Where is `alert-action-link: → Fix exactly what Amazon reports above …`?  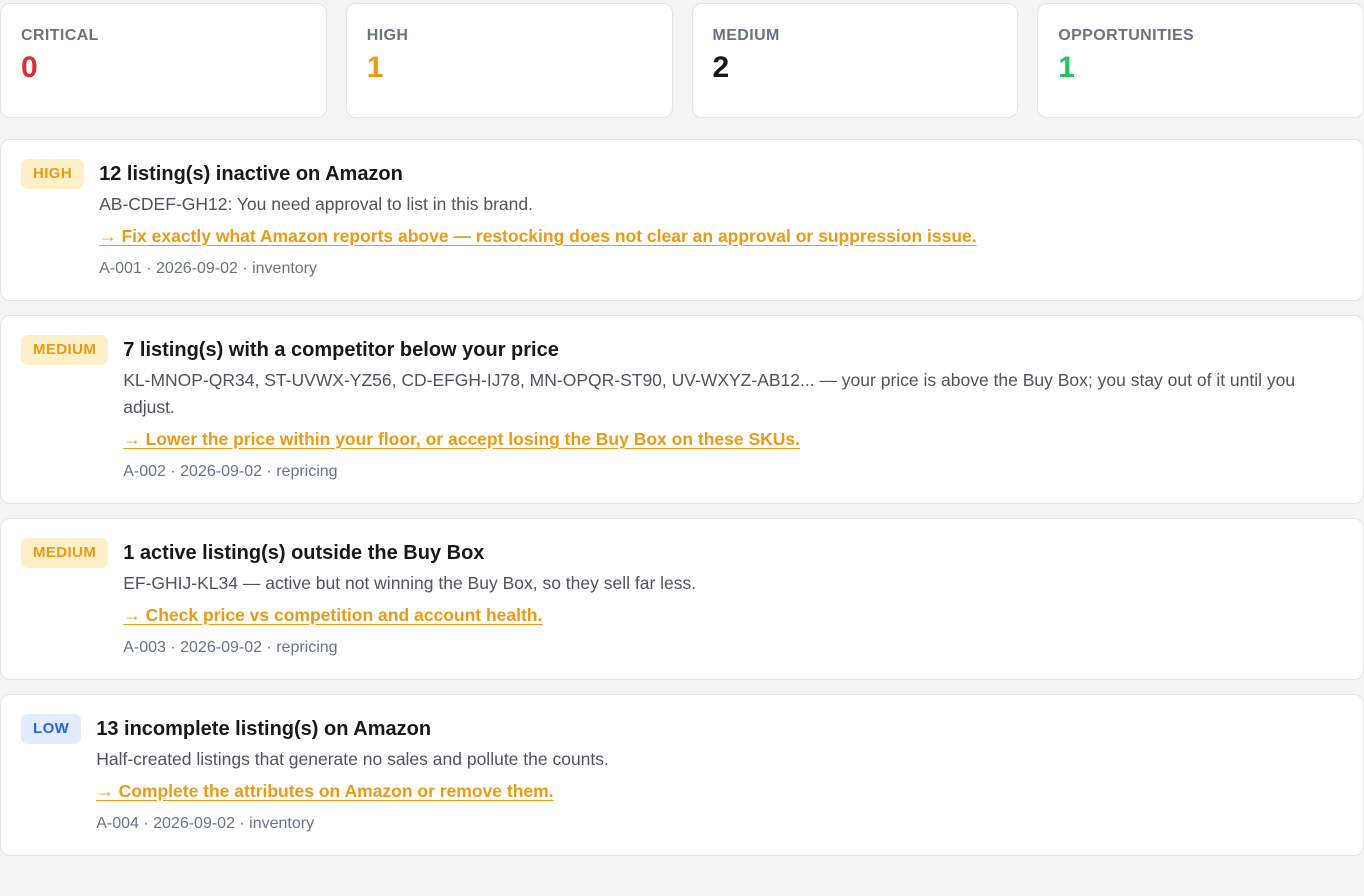 alert-action-link: → Fix exactly what Amazon reports above … is located at coordinates (538, 236).